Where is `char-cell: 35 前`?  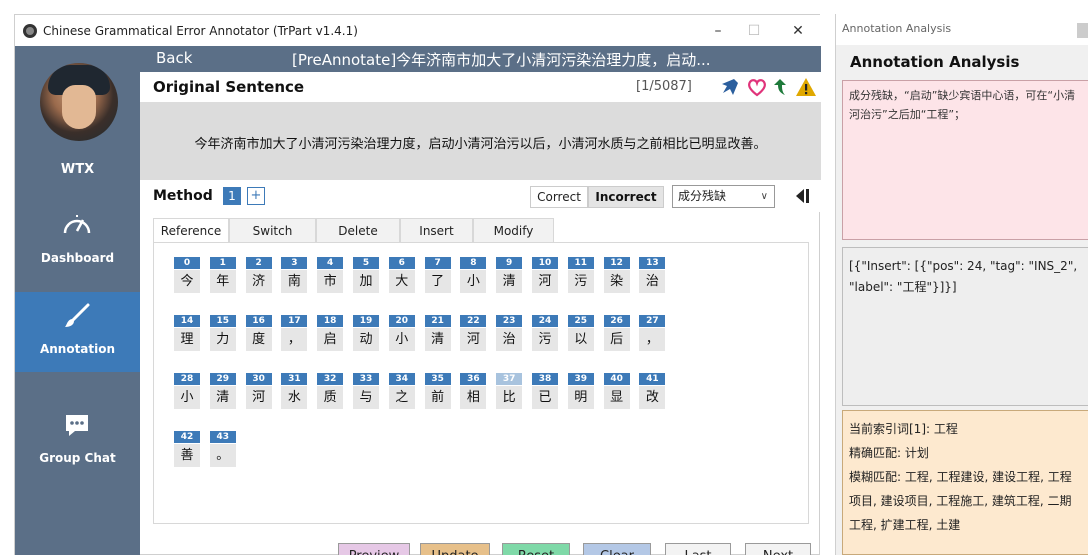
char-cell: 35 前 is located at coordinates (437, 393).